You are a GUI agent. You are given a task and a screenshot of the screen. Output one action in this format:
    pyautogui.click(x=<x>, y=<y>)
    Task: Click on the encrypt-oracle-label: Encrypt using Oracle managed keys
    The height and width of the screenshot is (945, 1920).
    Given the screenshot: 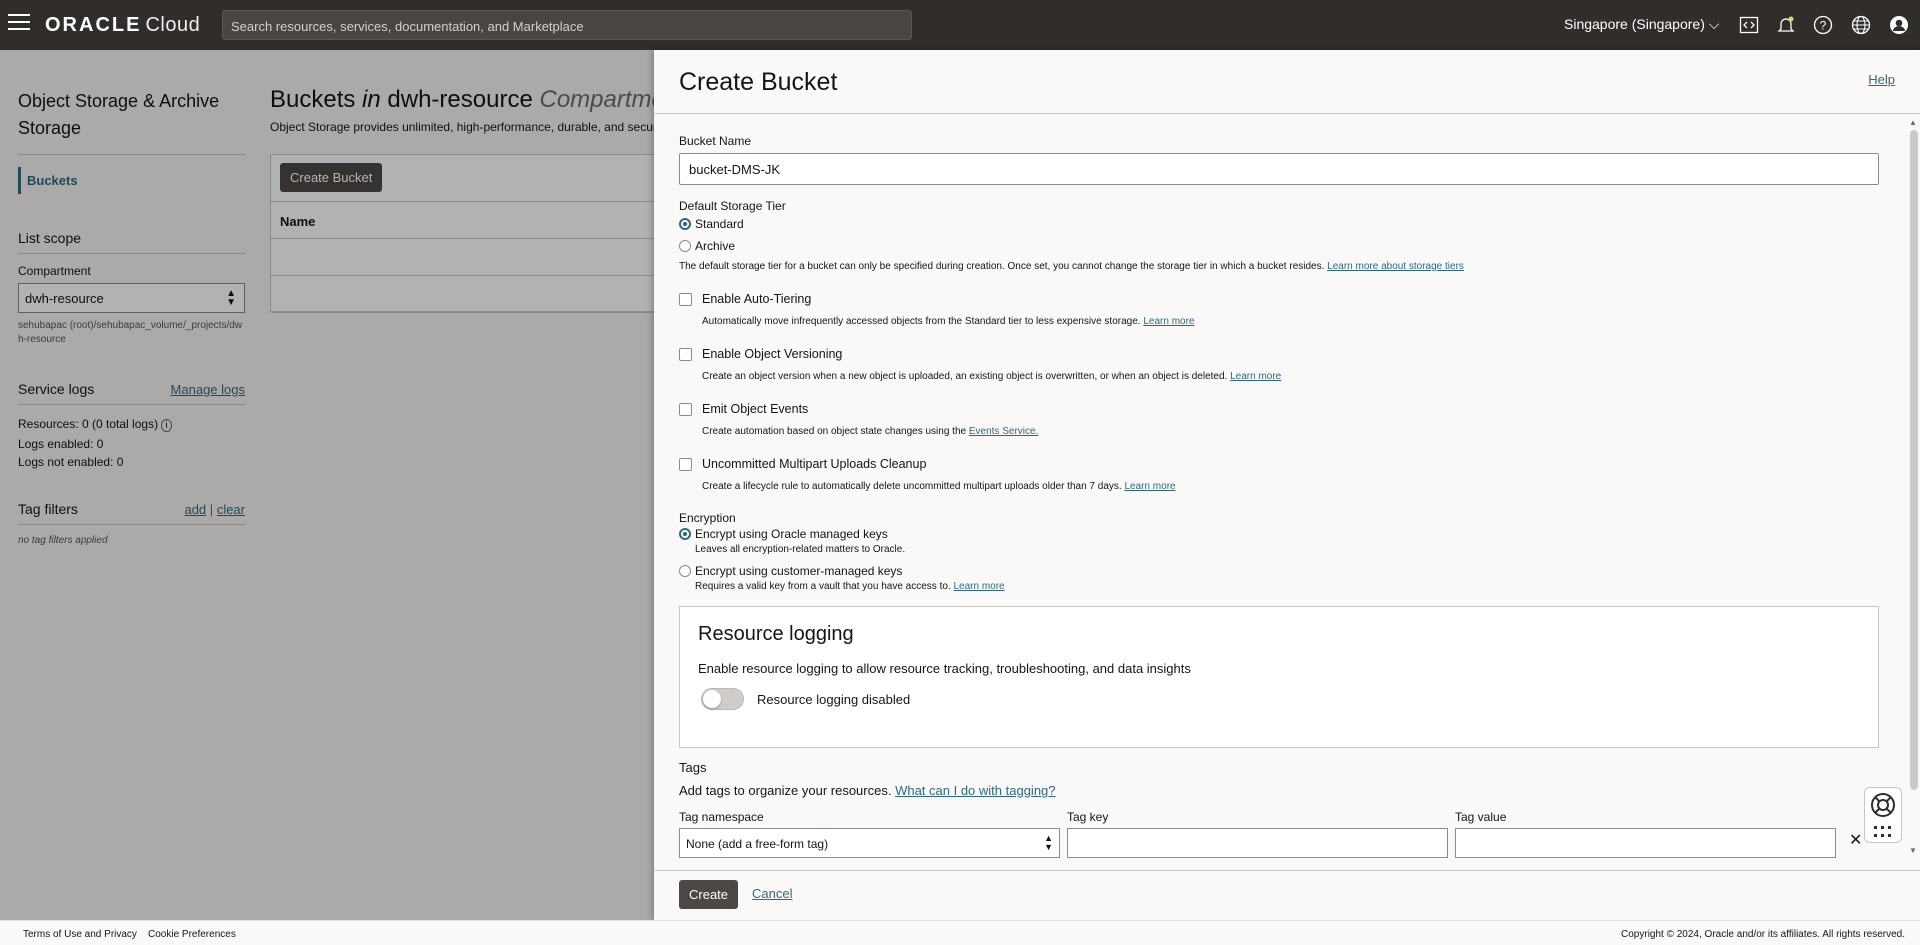 What is the action you would take?
    pyautogui.click(x=791, y=534)
    